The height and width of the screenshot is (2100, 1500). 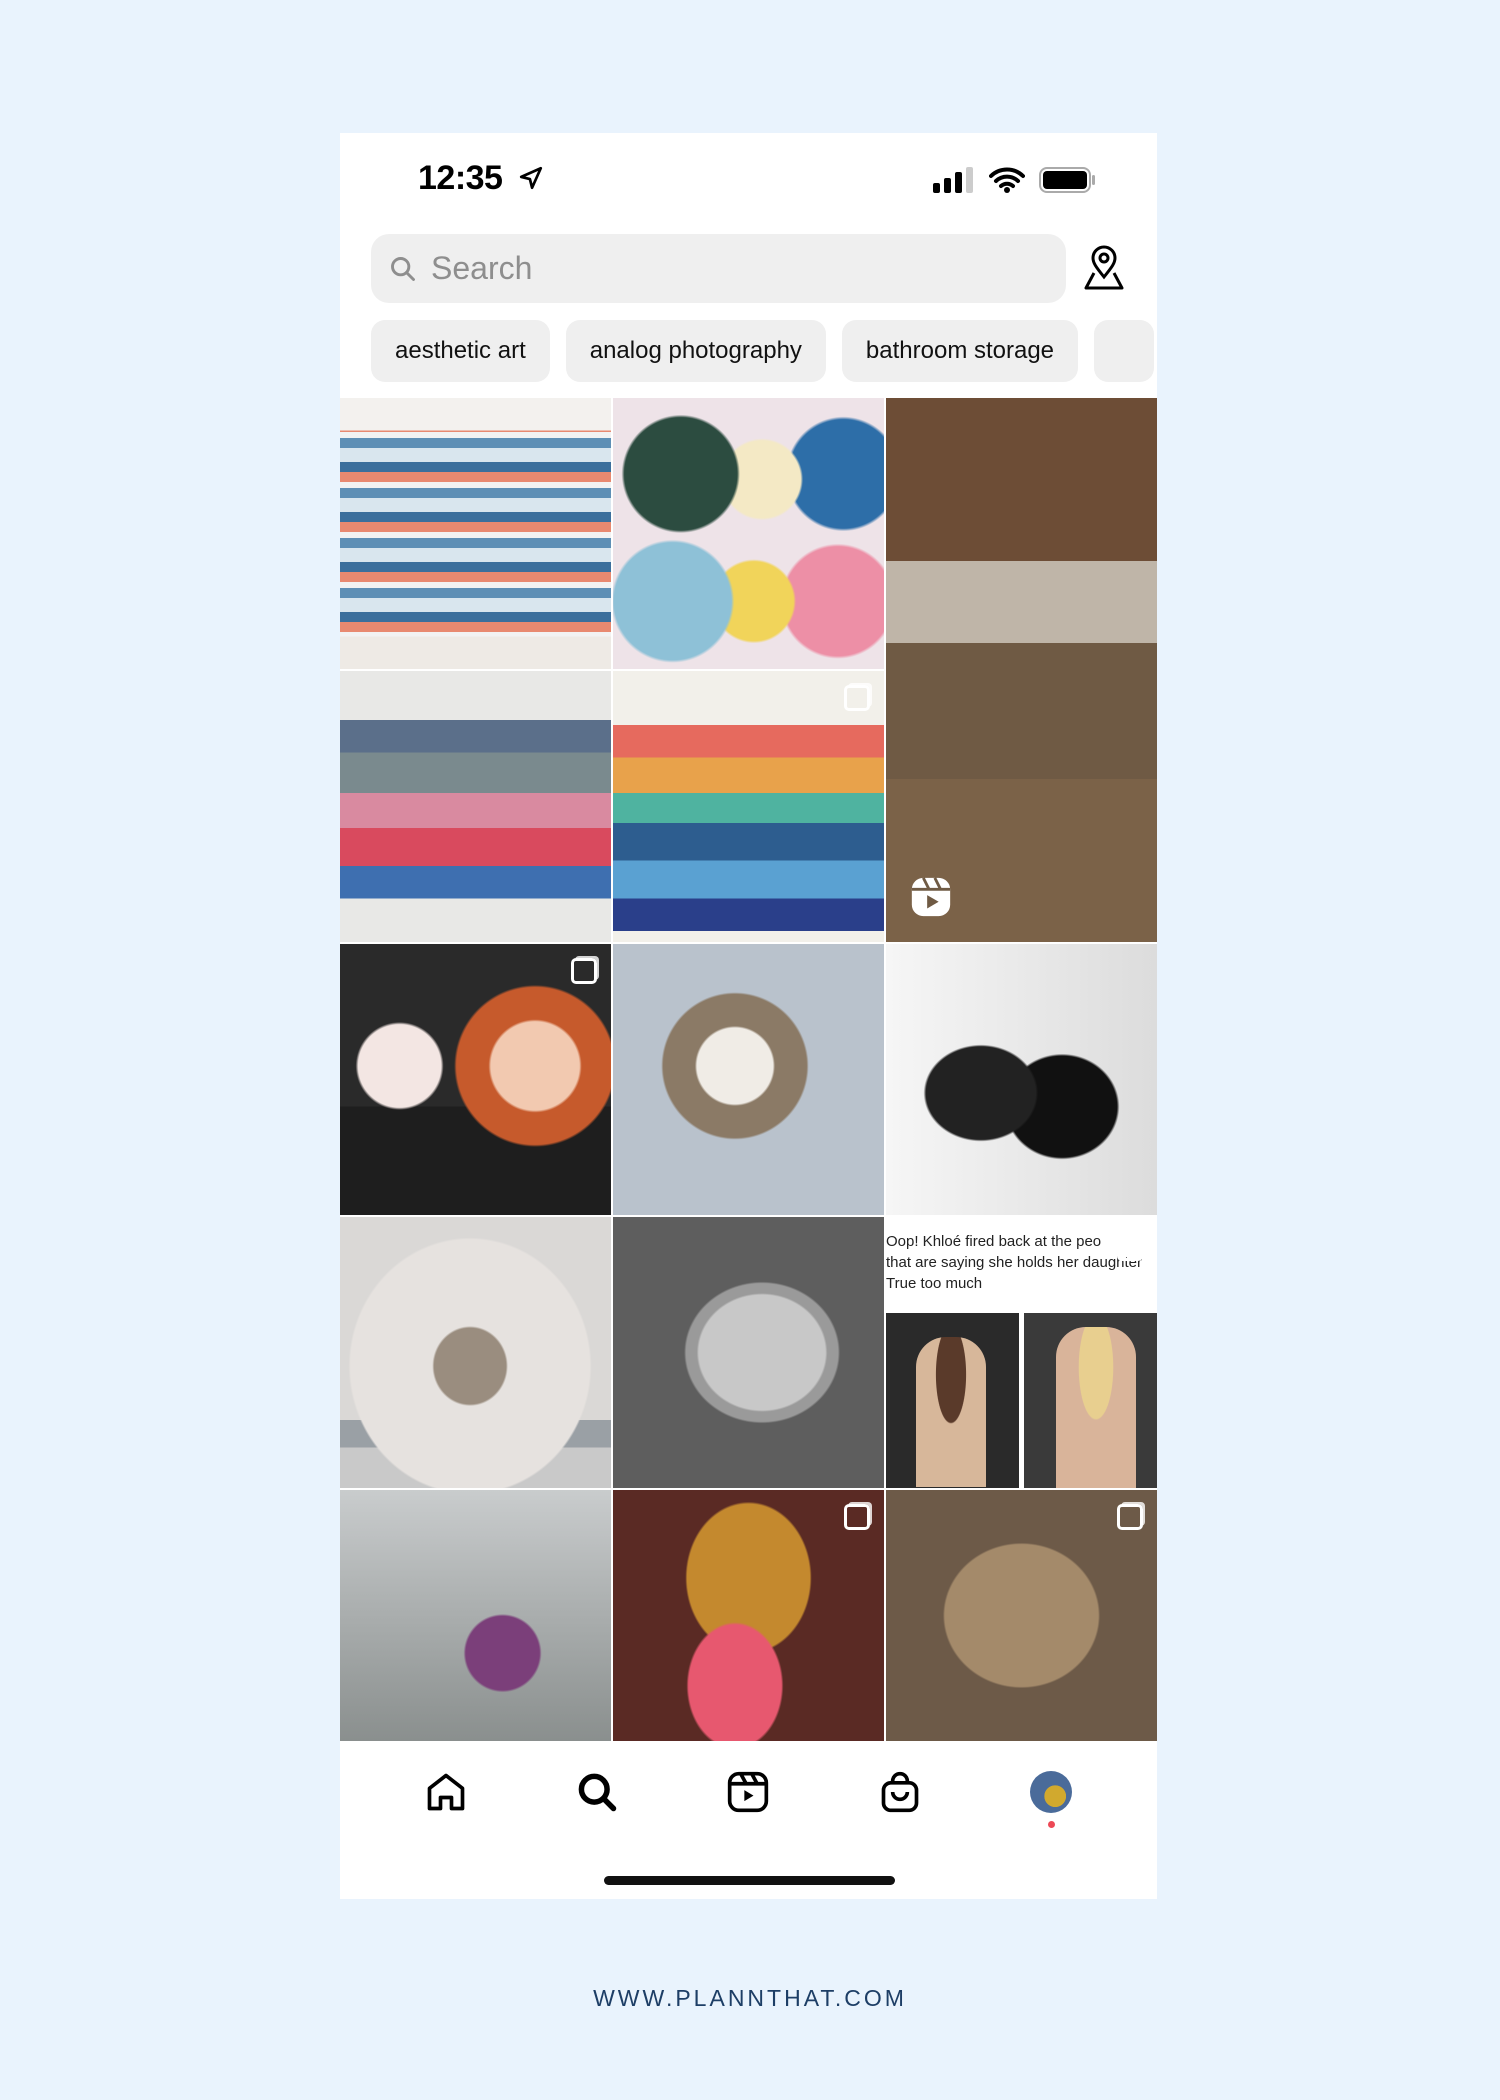 What do you see at coordinates (1067, 180) in the screenshot?
I see `battery-icon` at bounding box center [1067, 180].